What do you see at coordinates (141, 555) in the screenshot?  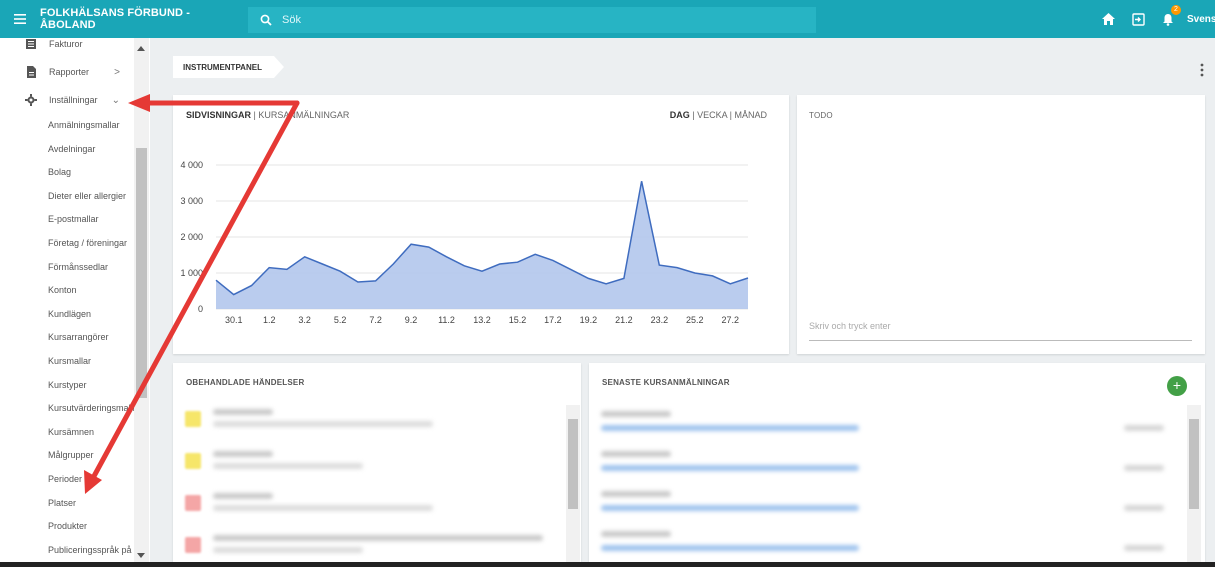 I see `scroll-down-arrow` at bounding box center [141, 555].